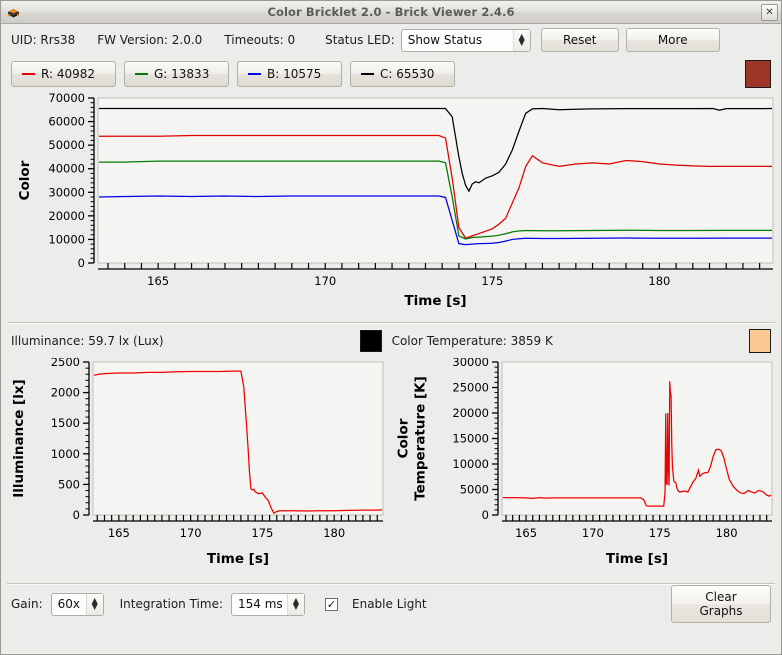 The image size is (782, 655). I want to click on illuminance-swatch, so click(370, 341).